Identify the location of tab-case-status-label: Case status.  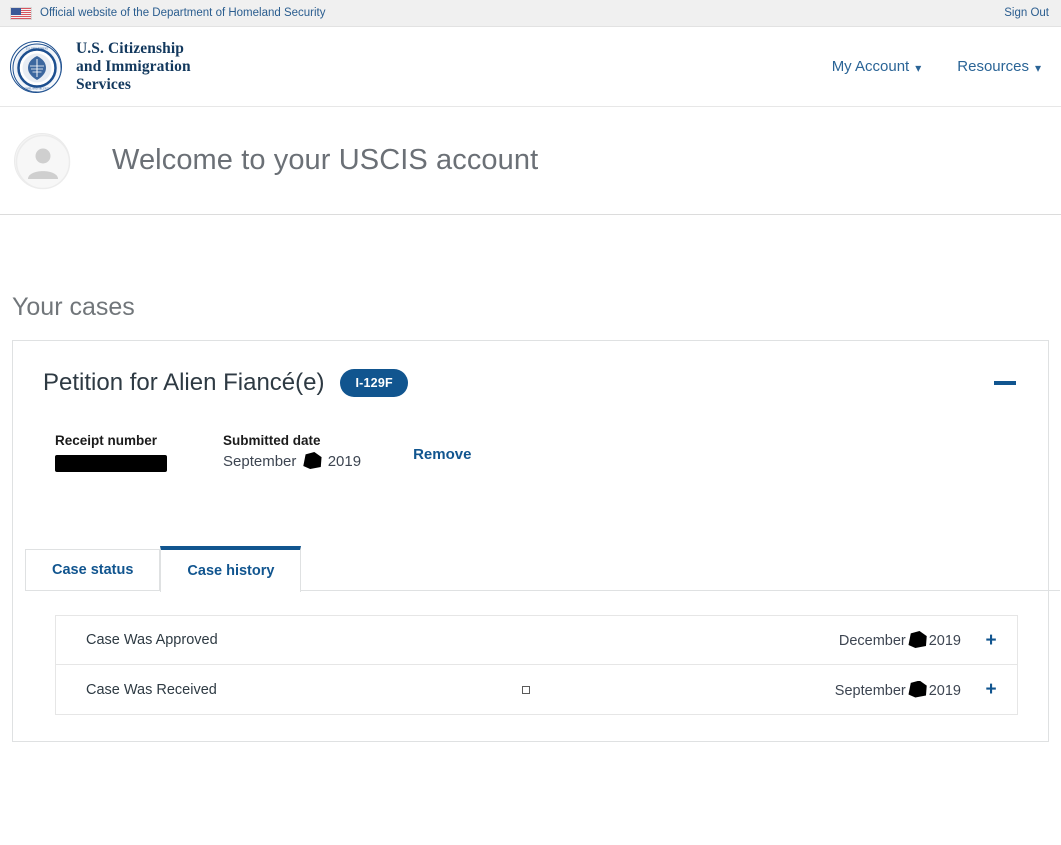
(93, 570).